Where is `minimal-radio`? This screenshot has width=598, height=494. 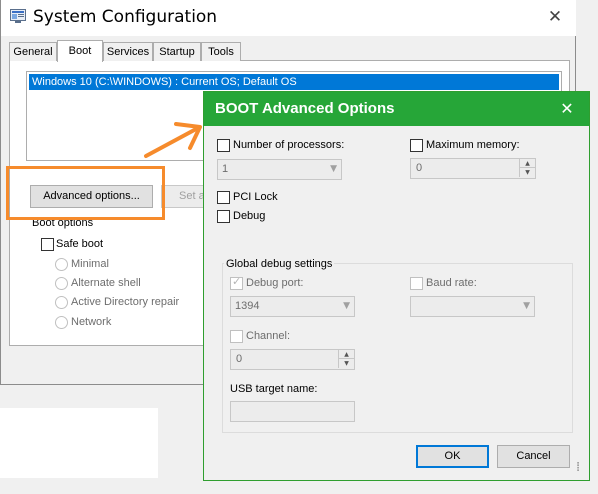
minimal-radio is located at coordinates (61, 264).